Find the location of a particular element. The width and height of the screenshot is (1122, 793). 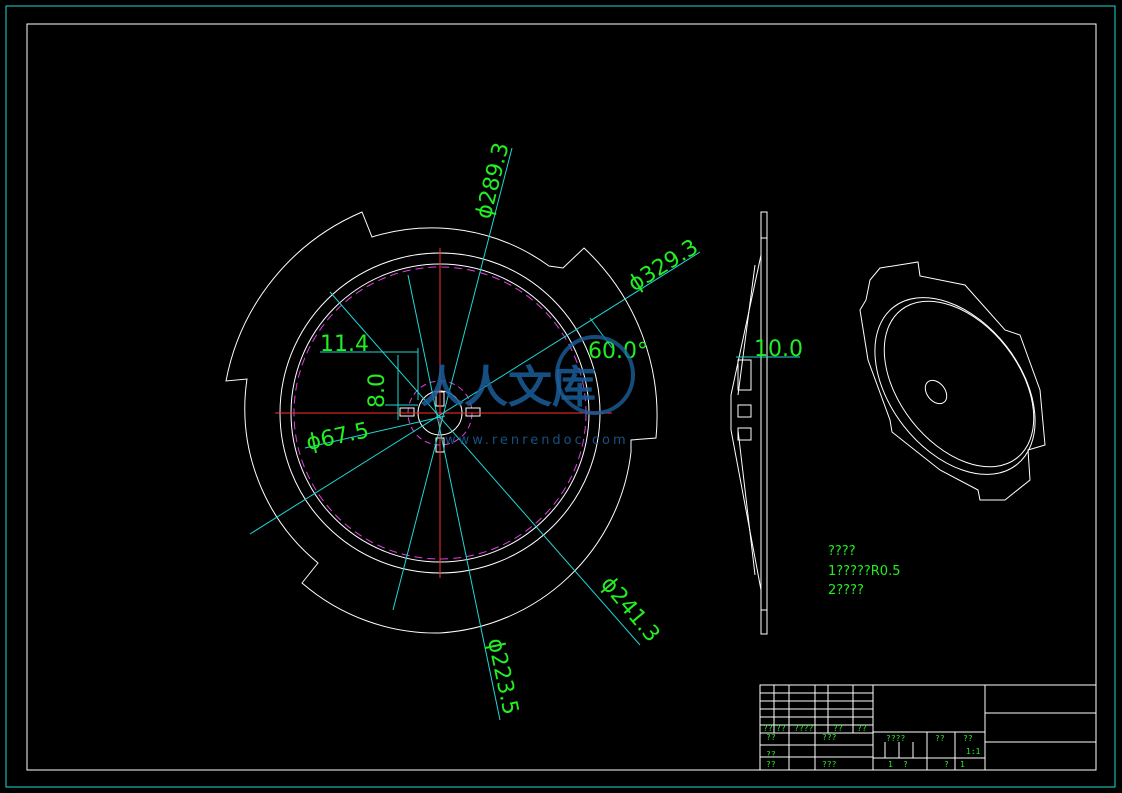

dim-dia-outer: ϕ329.3 is located at coordinates (663, 266).